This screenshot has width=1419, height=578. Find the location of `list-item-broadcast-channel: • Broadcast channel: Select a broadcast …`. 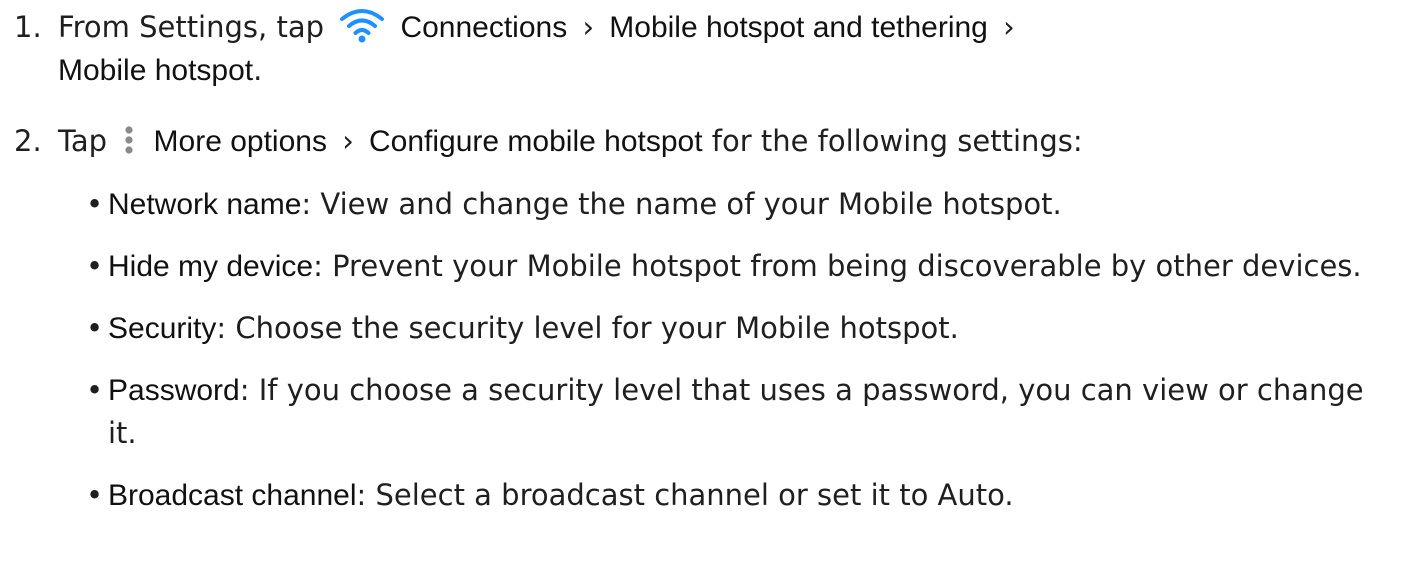

list-item-broadcast-channel: • Broadcast channel: Select a broadcast … is located at coordinates (742, 495).